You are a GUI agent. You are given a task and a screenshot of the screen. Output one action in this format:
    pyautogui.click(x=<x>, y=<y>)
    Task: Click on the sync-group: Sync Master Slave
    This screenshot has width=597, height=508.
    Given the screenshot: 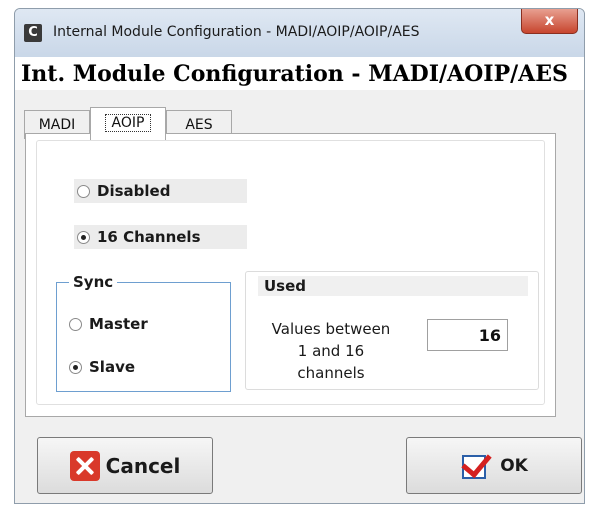 What is the action you would take?
    pyautogui.click(x=143, y=332)
    